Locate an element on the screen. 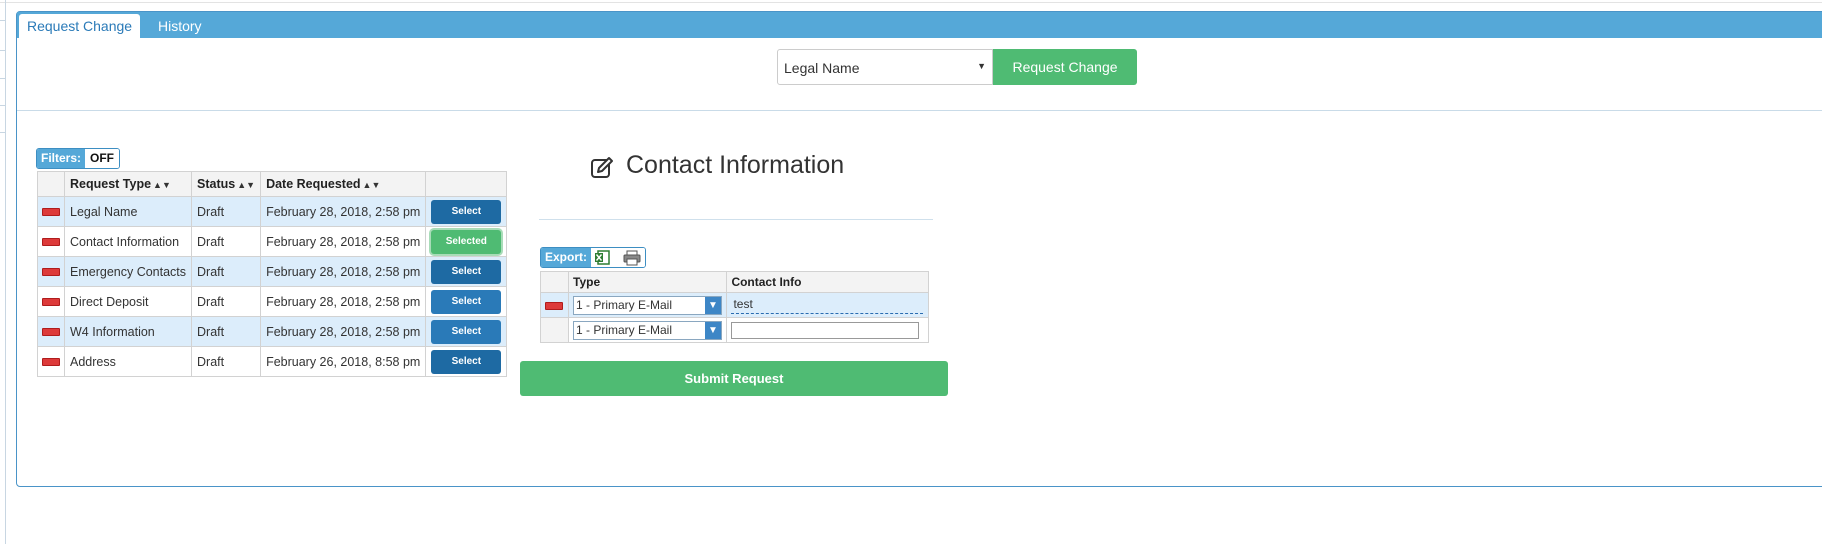 The width and height of the screenshot is (1822, 544). date-cell: February 26, 2018, 8:58 pm is located at coordinates (343, 361).